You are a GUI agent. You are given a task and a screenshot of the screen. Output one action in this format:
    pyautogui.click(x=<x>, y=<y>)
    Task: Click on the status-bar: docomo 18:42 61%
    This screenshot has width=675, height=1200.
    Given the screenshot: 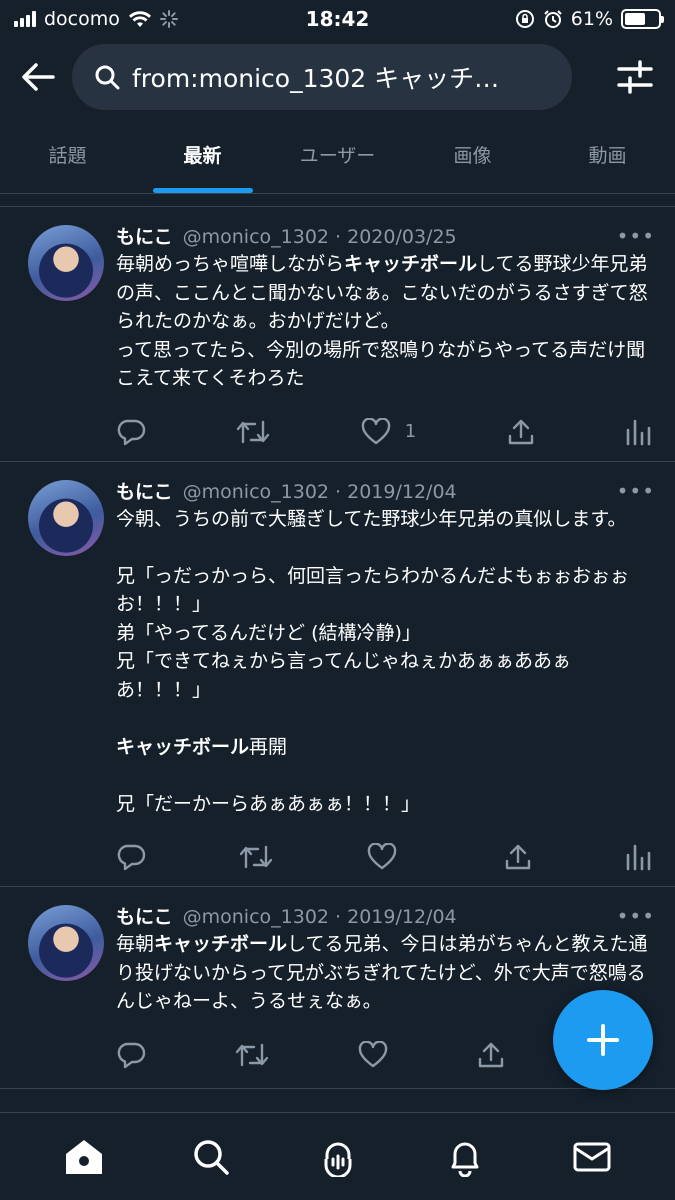 What is the action you would take?
    pyautogui.click(x=337, y=19)
    